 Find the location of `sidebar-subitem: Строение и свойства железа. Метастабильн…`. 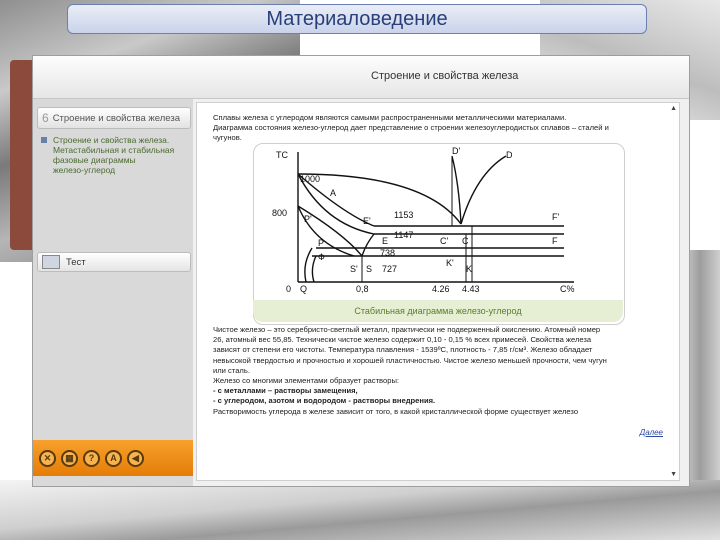

sidebar-subitem: Строение и свойства железа. Метастабильн… is located at coordinates (116, 155).